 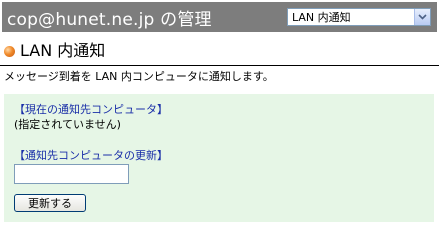 I want to click on menu-select: LAN 内通知, so click(x=359, y=17).